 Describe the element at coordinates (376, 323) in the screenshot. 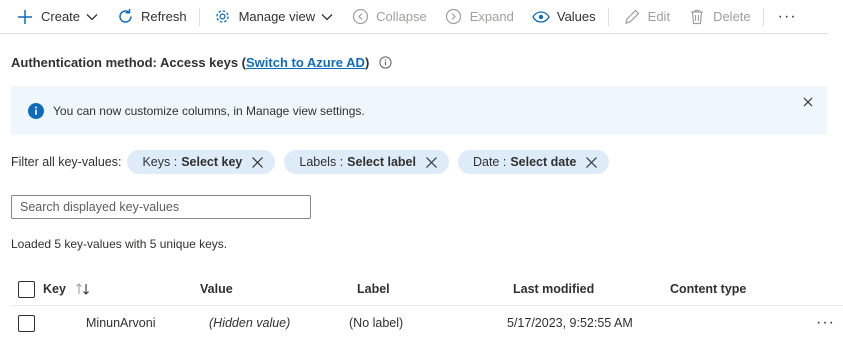

I see `row-label: (No label)` at that location.